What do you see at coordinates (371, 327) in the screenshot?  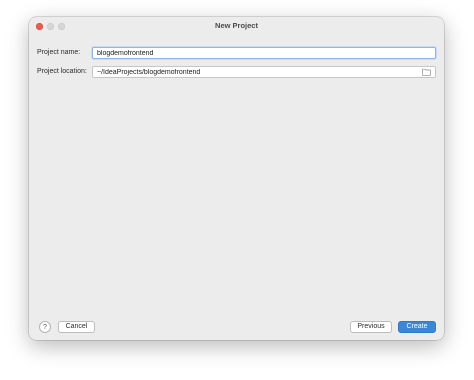 I see `previous-button: Previous` at bounding box center [371, 327].